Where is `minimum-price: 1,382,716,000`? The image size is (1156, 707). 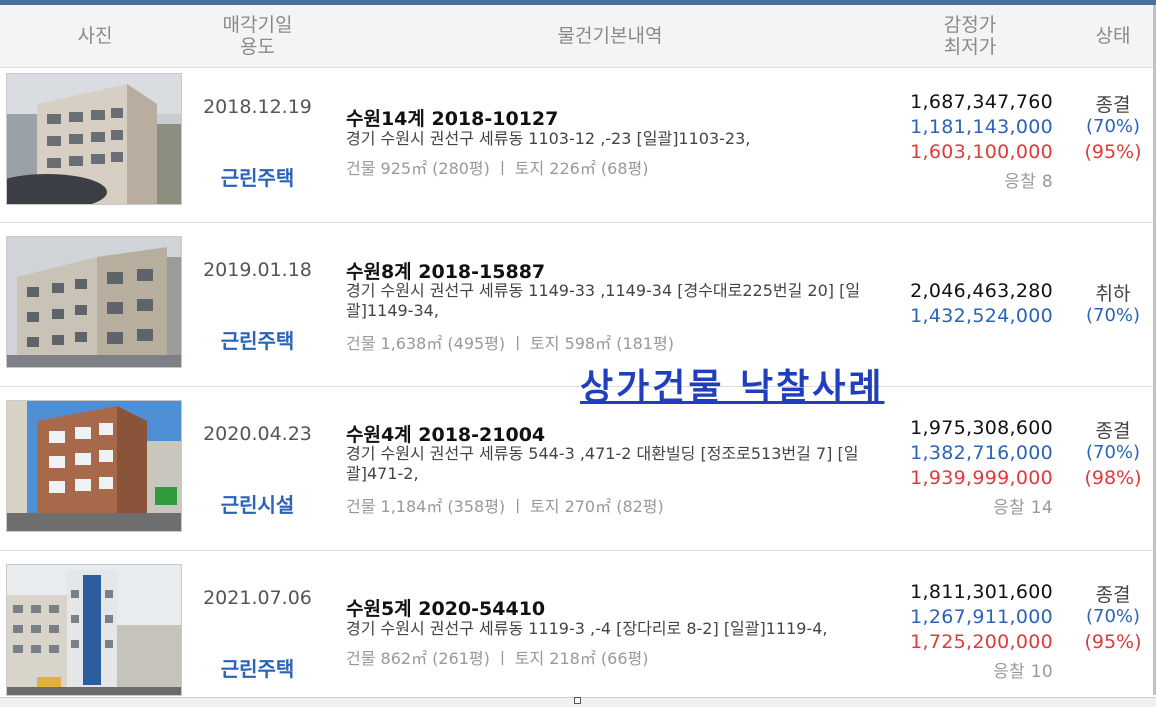
minimum-price: 1,382,716,000 is located at coordinates (981, 453).